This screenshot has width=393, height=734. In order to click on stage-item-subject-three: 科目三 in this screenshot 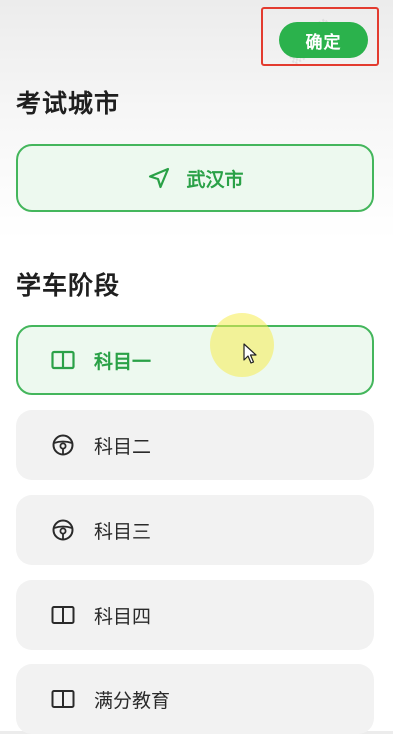, I will do `click(195, 530)`.